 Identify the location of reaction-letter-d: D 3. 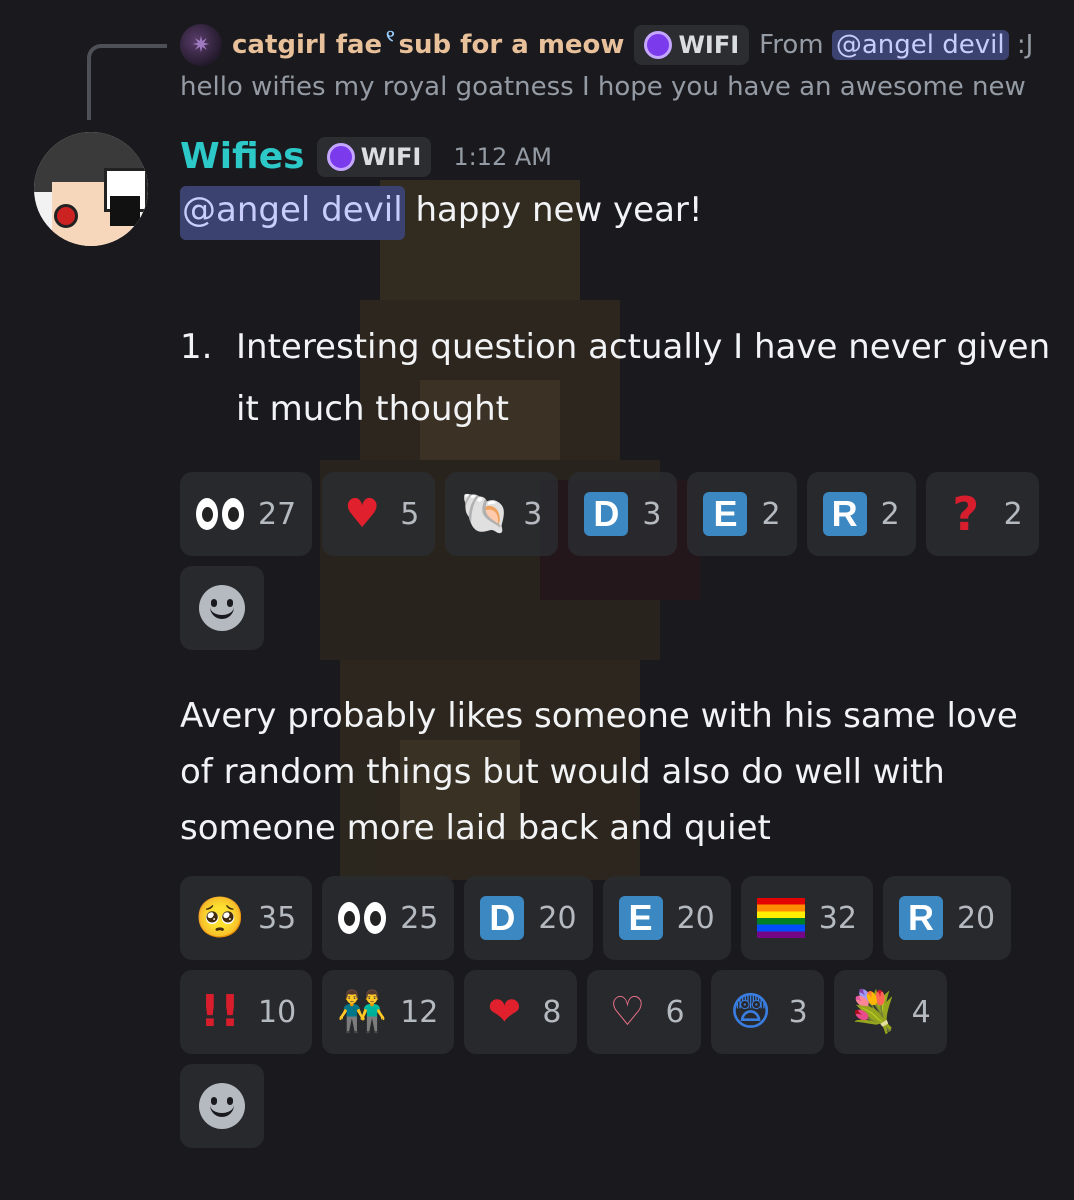
(623, 514).